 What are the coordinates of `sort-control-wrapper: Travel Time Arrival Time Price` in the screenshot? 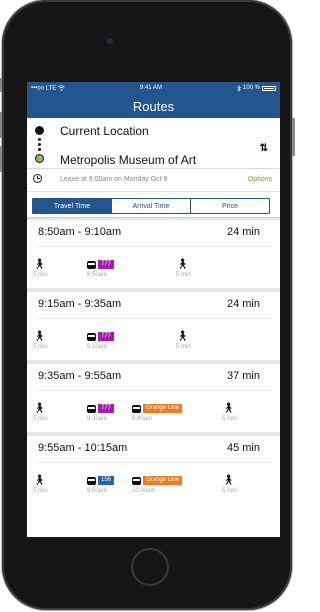 It's located at (153, 205).